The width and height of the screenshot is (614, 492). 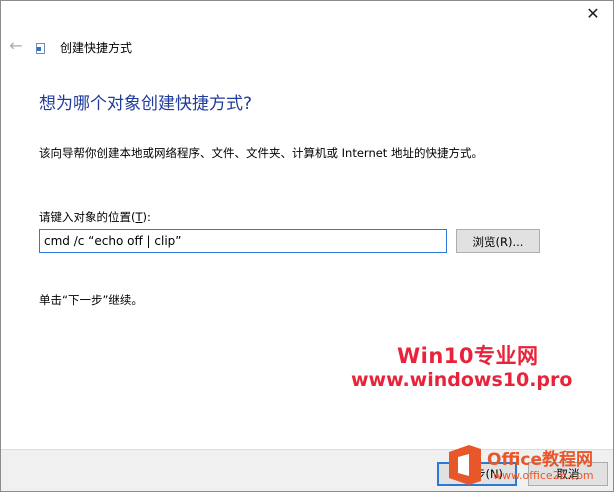 I want to click on continue-hint: 单击“下一步”继续。, so click(x=91, y=300).